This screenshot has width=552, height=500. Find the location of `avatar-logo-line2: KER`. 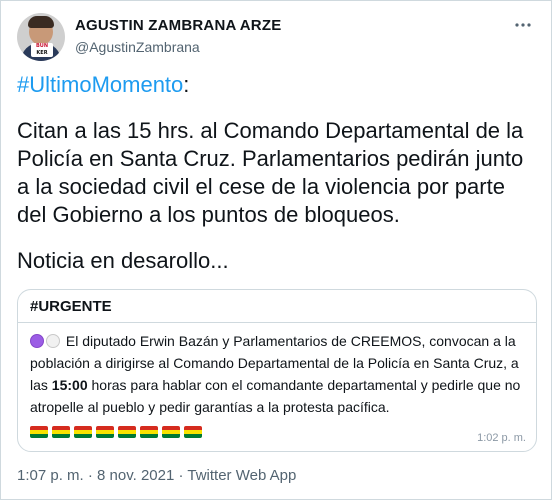

avatar-logo-line2: KER is located at coordinates (42, 53).